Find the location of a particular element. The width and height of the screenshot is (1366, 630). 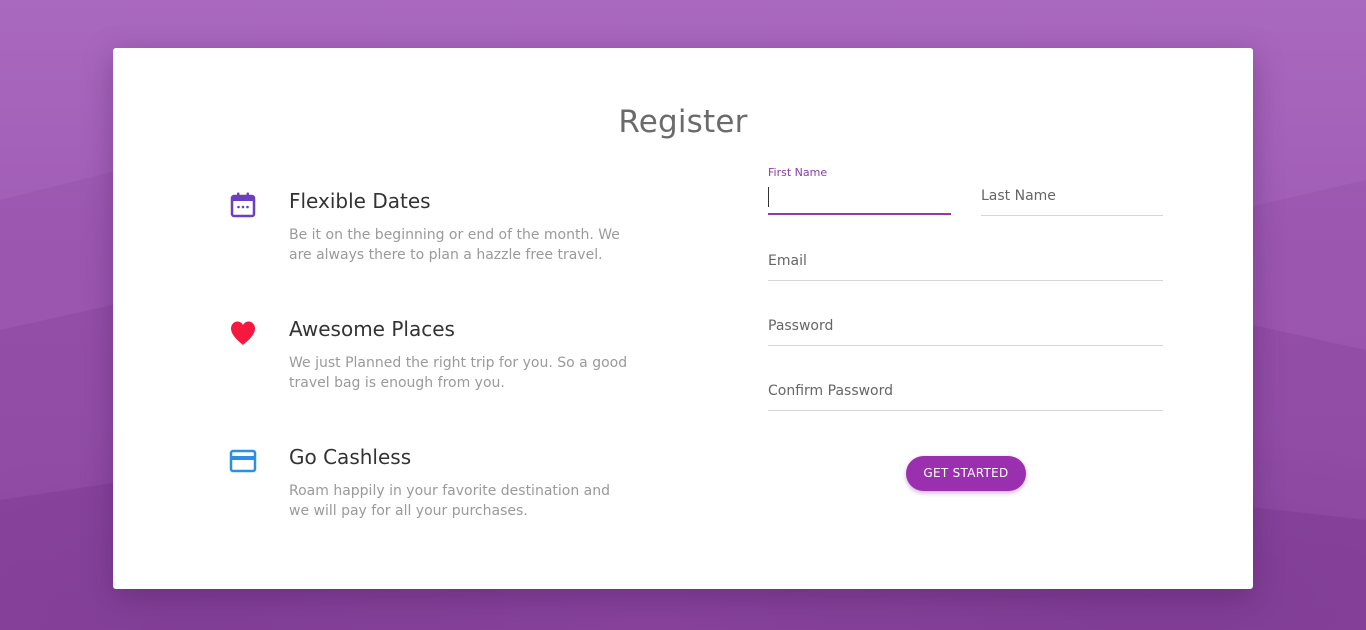

feature-title: Flexible Dates is located at coordinates (360, 201).